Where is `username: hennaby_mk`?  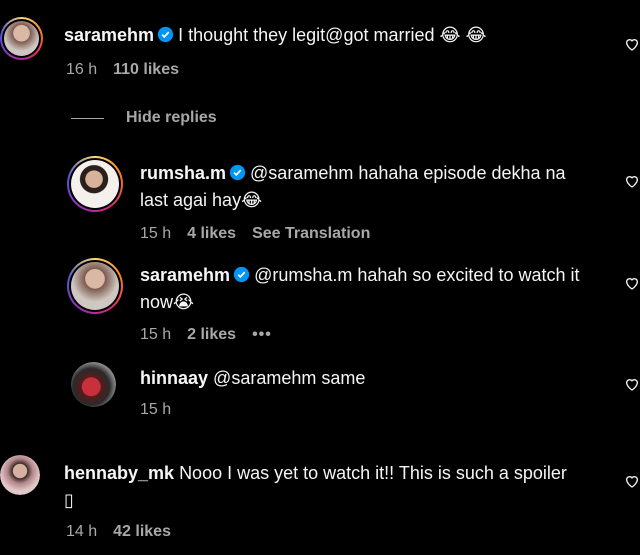 username: hennaby_mk is located at coordinates (119, 473).